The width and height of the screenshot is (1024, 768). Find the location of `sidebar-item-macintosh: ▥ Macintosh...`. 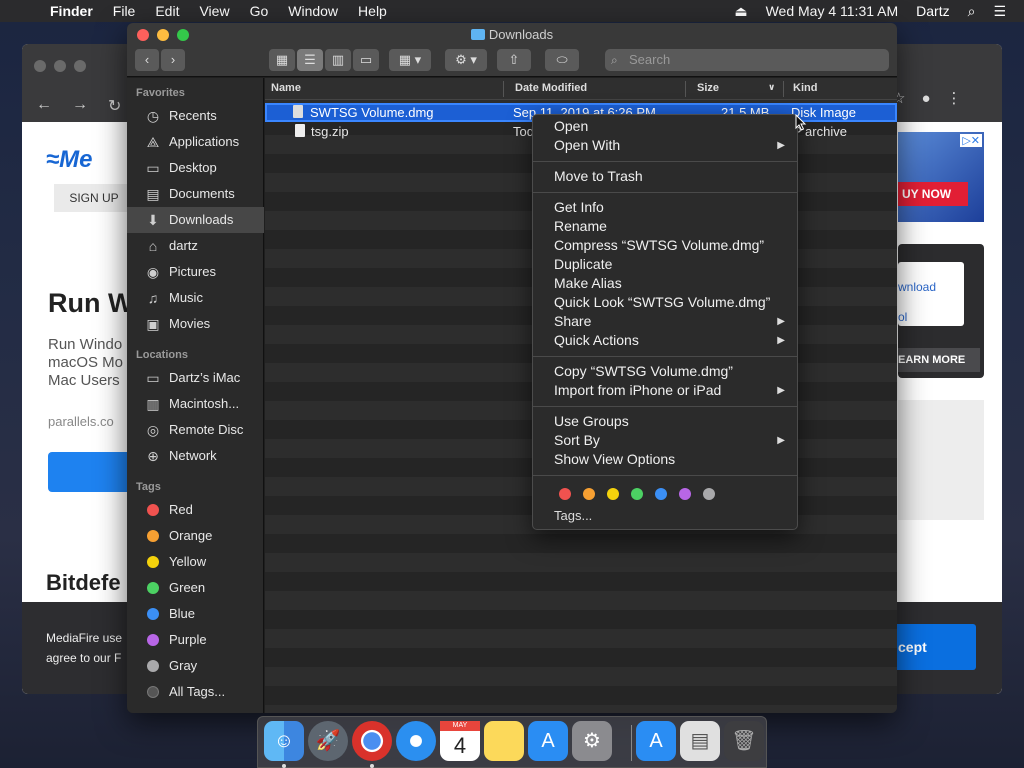

sidebar-item-macintosh: ▥ Macintosh... is located at coordinates (195, 404).